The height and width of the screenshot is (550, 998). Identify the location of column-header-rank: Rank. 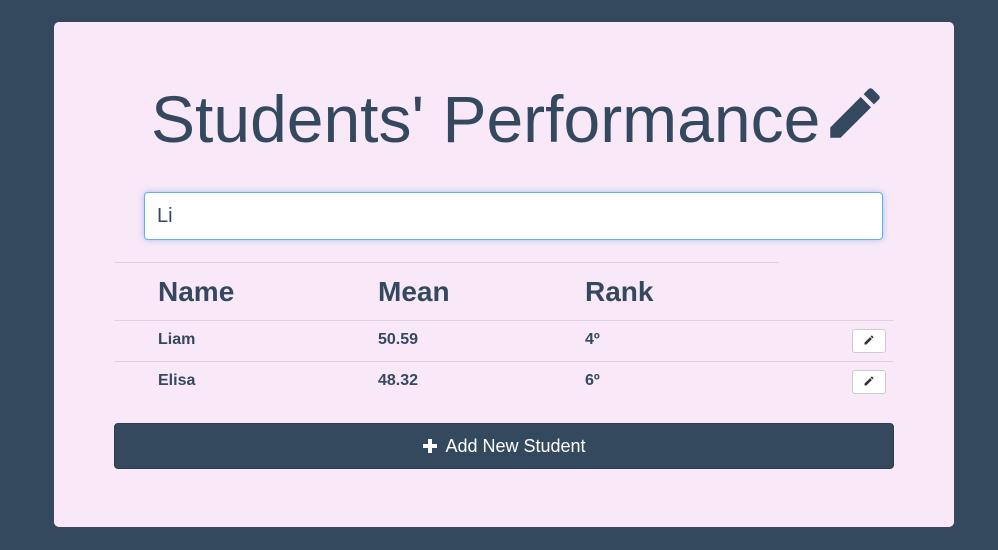
(619, 292).